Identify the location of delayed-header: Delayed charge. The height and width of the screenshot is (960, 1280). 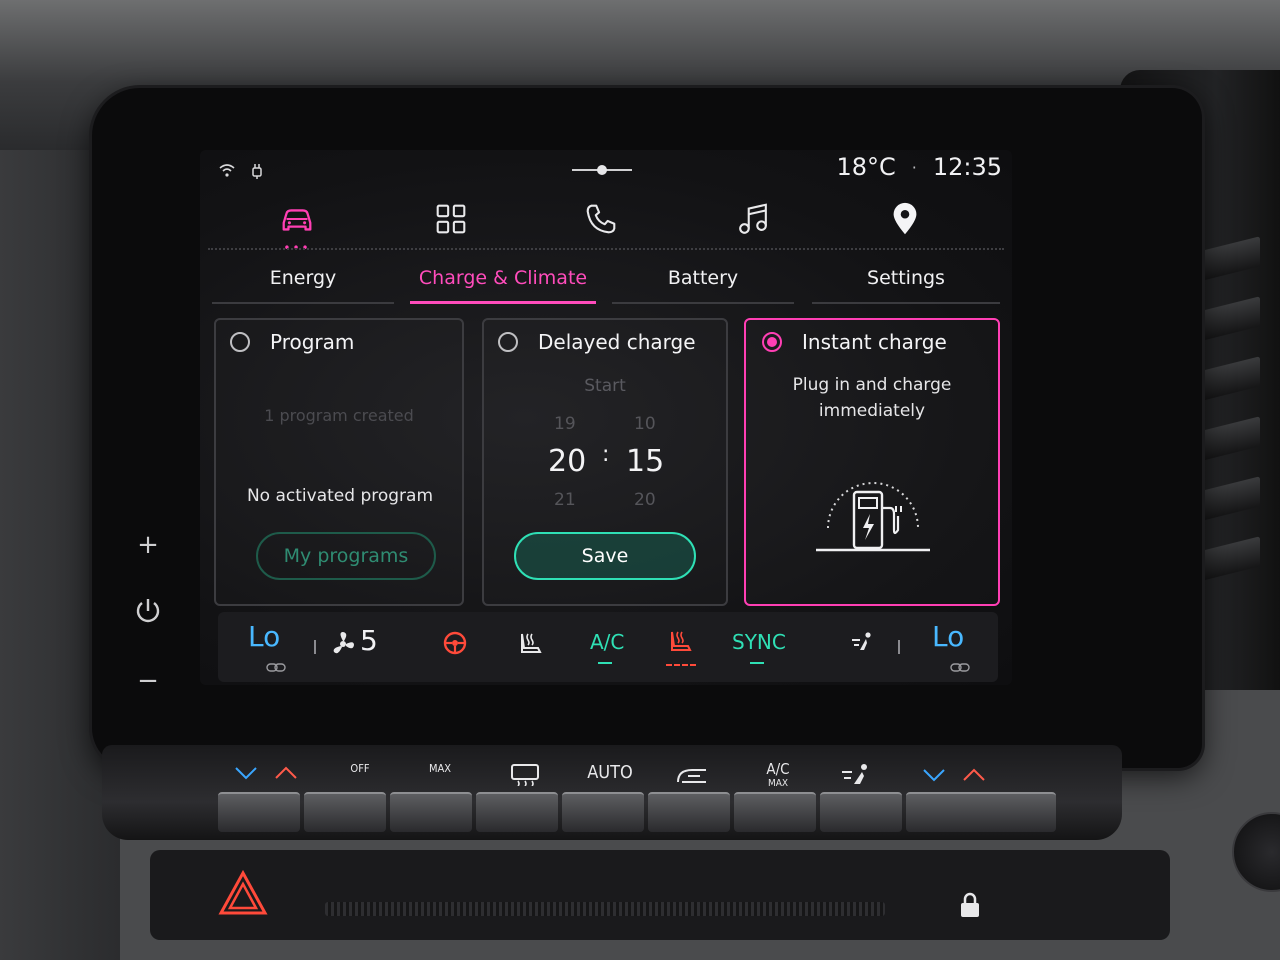
(597, 342).